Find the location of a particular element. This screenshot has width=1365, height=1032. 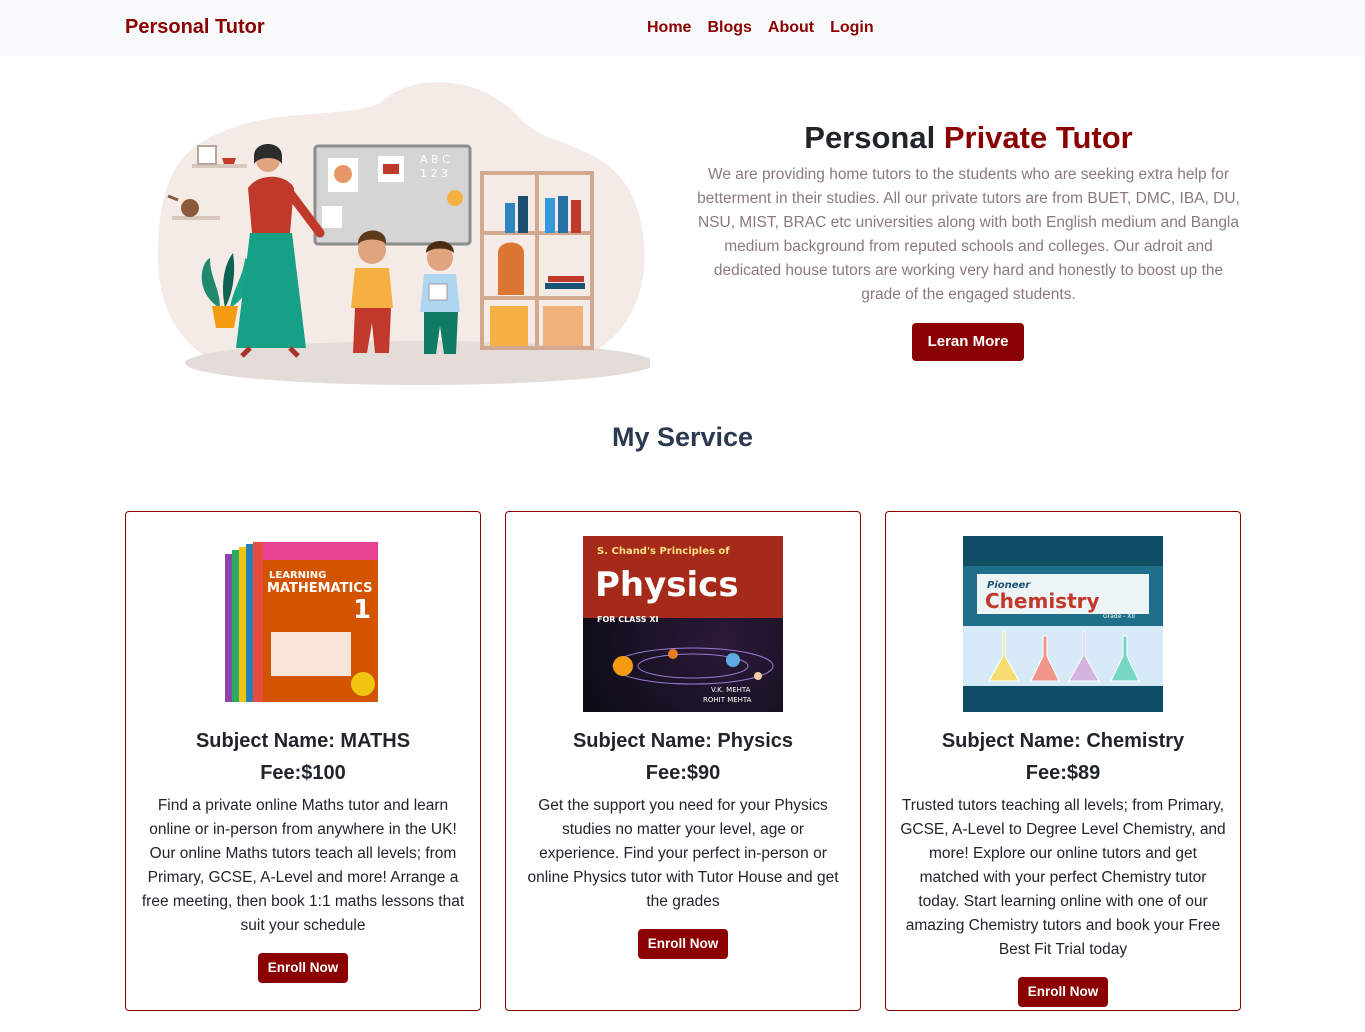

maths-book-number: 1 is located at coordinates (362, 610).